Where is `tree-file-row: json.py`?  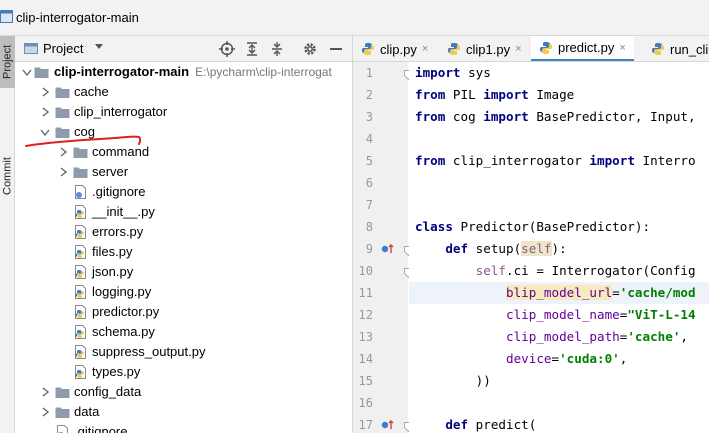
tree-file-row: json.py is located at coordinates (183, 272).